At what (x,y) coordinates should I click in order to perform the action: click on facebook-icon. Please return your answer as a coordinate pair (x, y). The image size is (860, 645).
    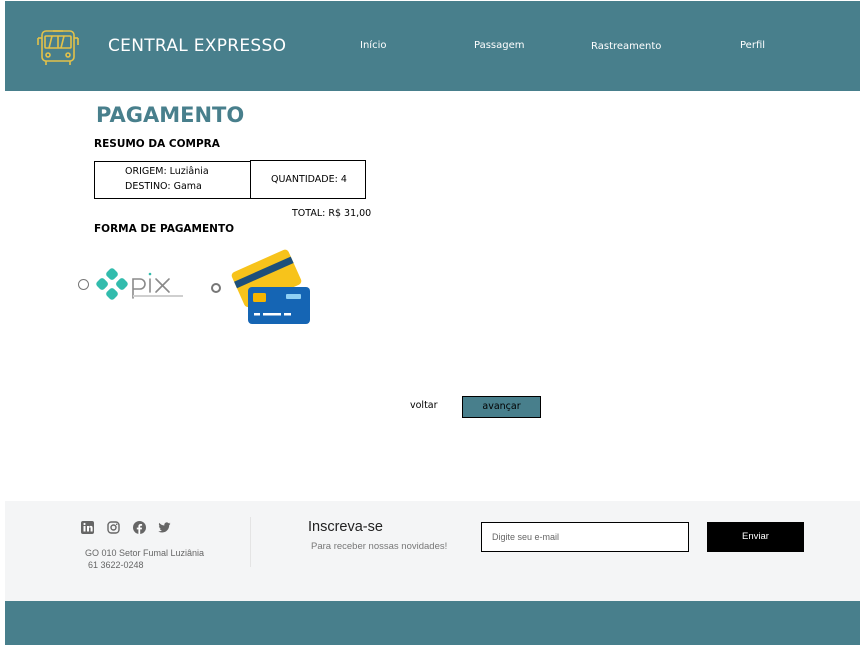
    Looking at the image, I should click on (139, 527).